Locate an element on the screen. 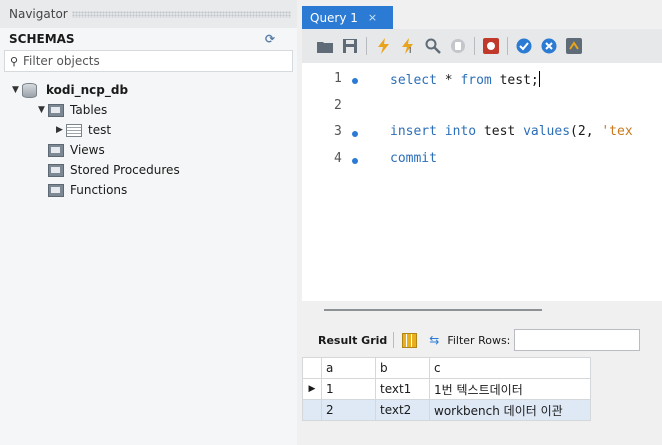 The height and width of the screenshot is (445, 662). rollback-icon is located at coordinates (549, 46).